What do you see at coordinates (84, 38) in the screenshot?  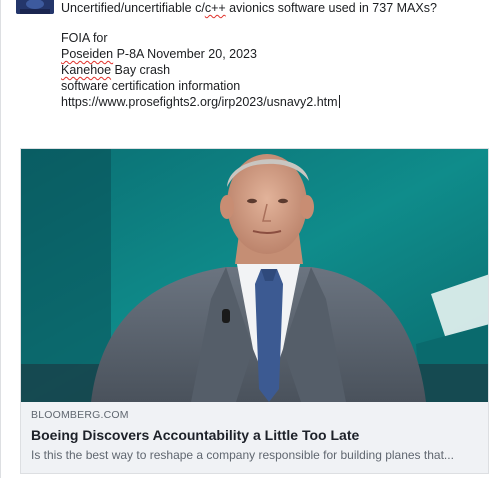 I see `post-line-foia: FOIA for` at bounding box center [84, 38].